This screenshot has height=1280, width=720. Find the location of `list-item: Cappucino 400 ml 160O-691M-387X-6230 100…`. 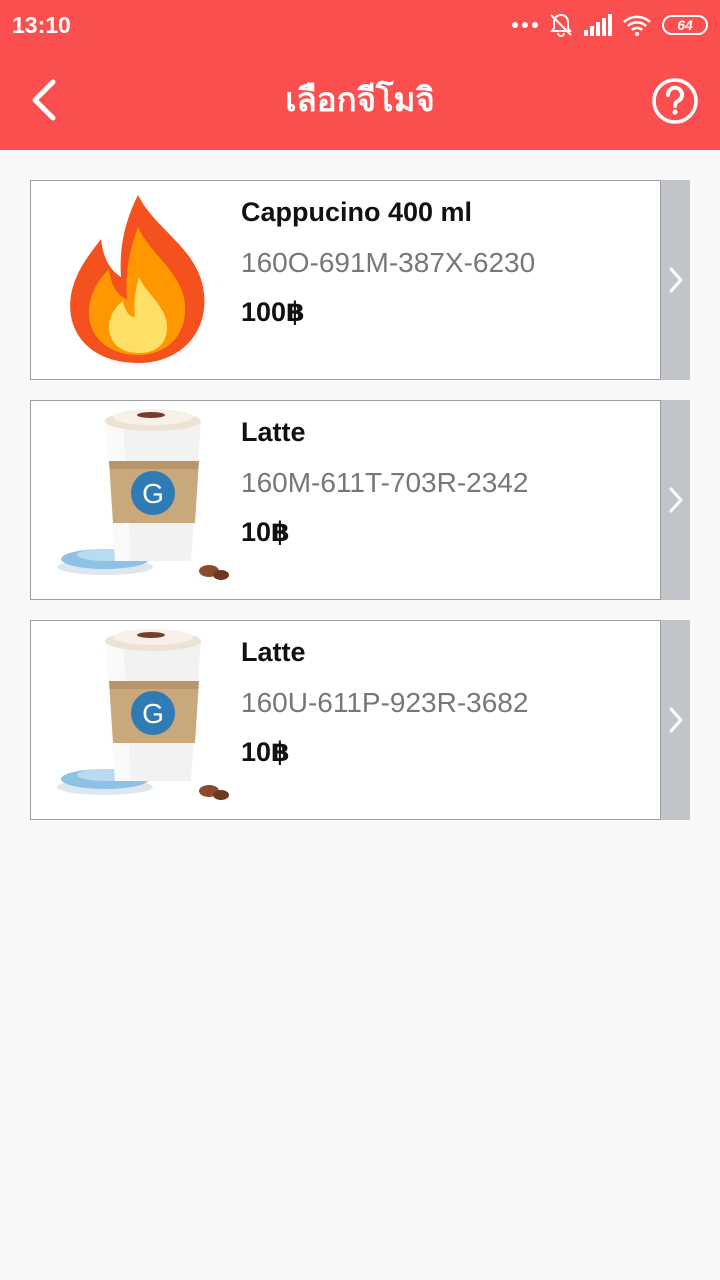

list-item: Cappucino 400 ml 160O-691M-387X-6230 100… is located at coordinates (360, 280).